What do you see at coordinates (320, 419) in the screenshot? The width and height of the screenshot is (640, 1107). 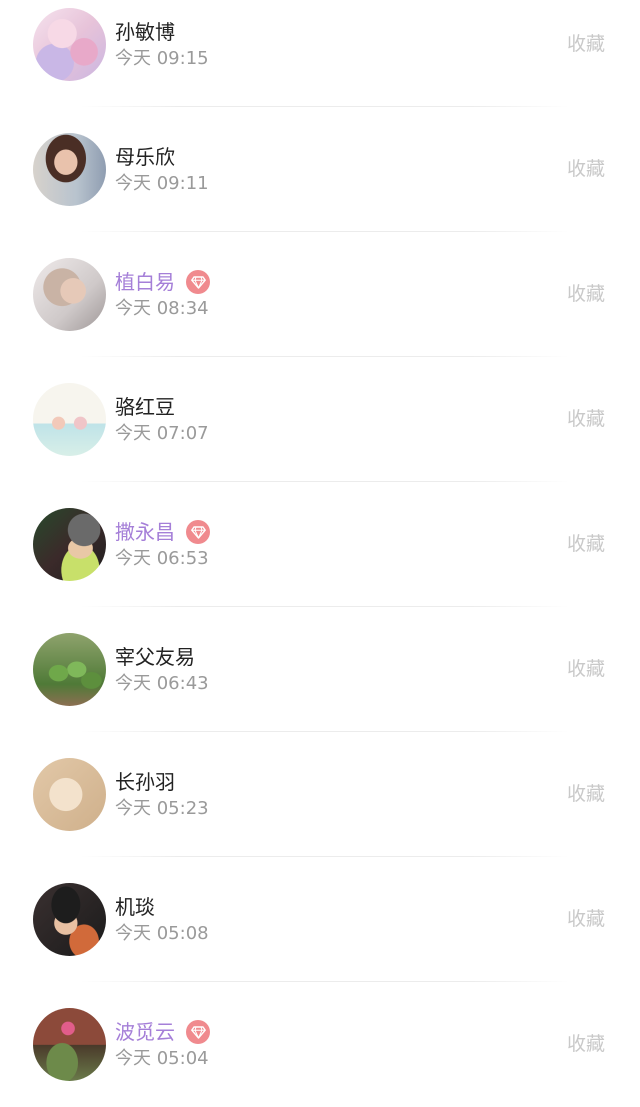 I see `list-item: 骆红豆今天 07:07 收藏` at bounding box center [320, 419].